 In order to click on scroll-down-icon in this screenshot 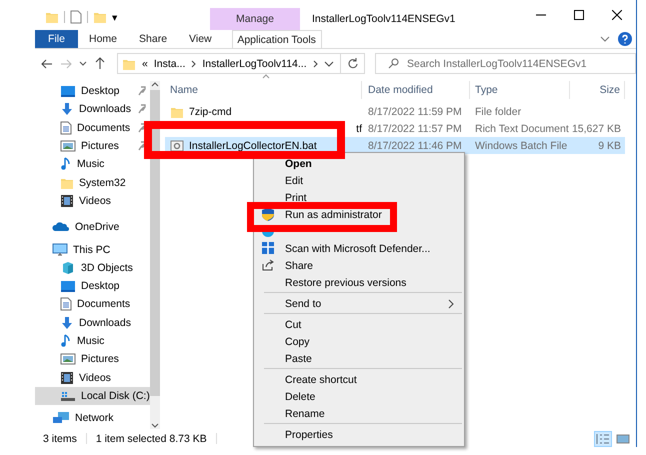, I will do `click(154, 425)`.